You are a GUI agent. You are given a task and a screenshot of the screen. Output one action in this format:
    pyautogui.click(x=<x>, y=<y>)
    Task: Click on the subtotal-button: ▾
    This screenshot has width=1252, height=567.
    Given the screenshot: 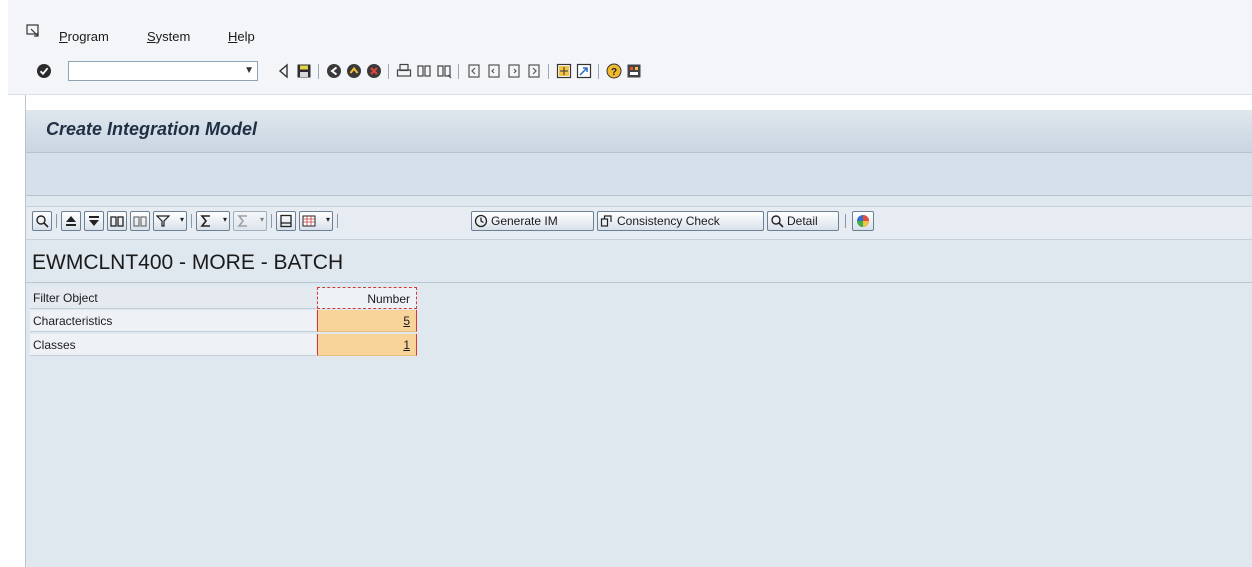 What is the action you would take?
    pyautogui.click(x=250, y=221)
    